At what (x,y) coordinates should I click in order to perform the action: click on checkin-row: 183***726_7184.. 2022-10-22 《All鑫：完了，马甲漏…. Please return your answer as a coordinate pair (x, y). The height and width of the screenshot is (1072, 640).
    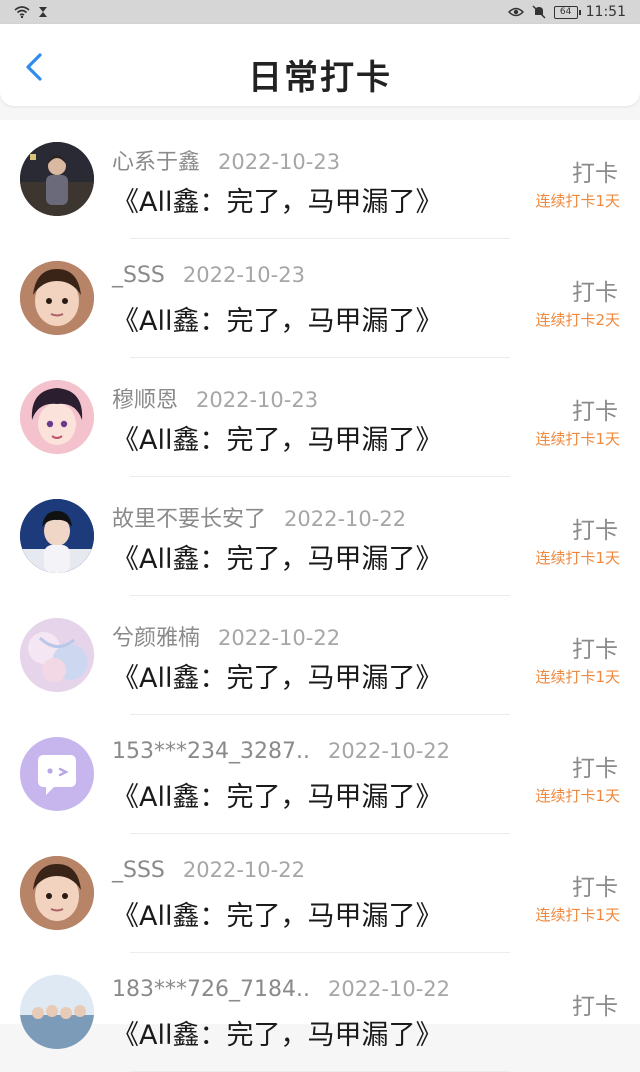
    Looking at the image, I should click on (320, 1012).